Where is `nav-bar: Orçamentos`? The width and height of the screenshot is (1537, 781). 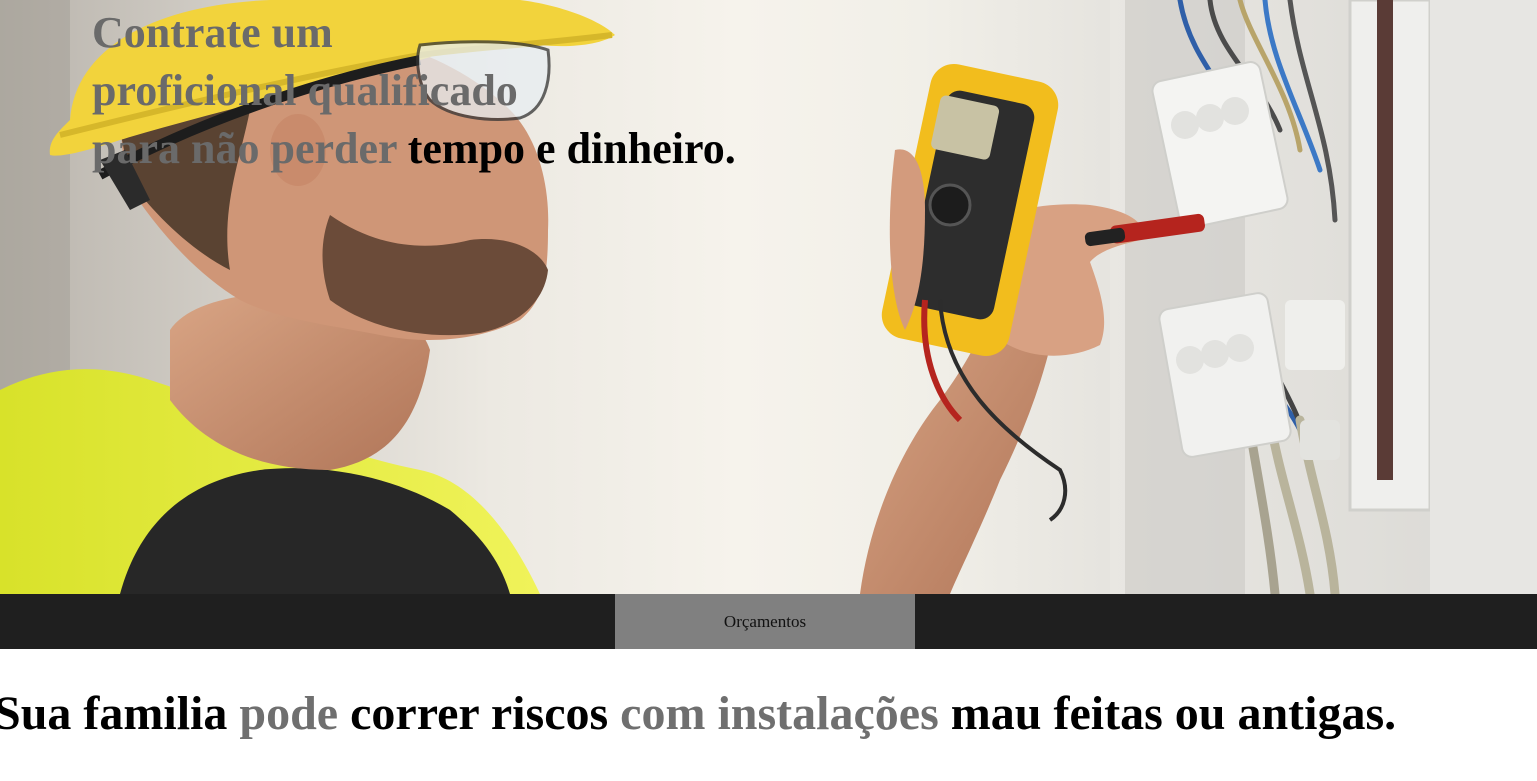 nav-bar: Orçamentos is located at coordinates (768, 621).